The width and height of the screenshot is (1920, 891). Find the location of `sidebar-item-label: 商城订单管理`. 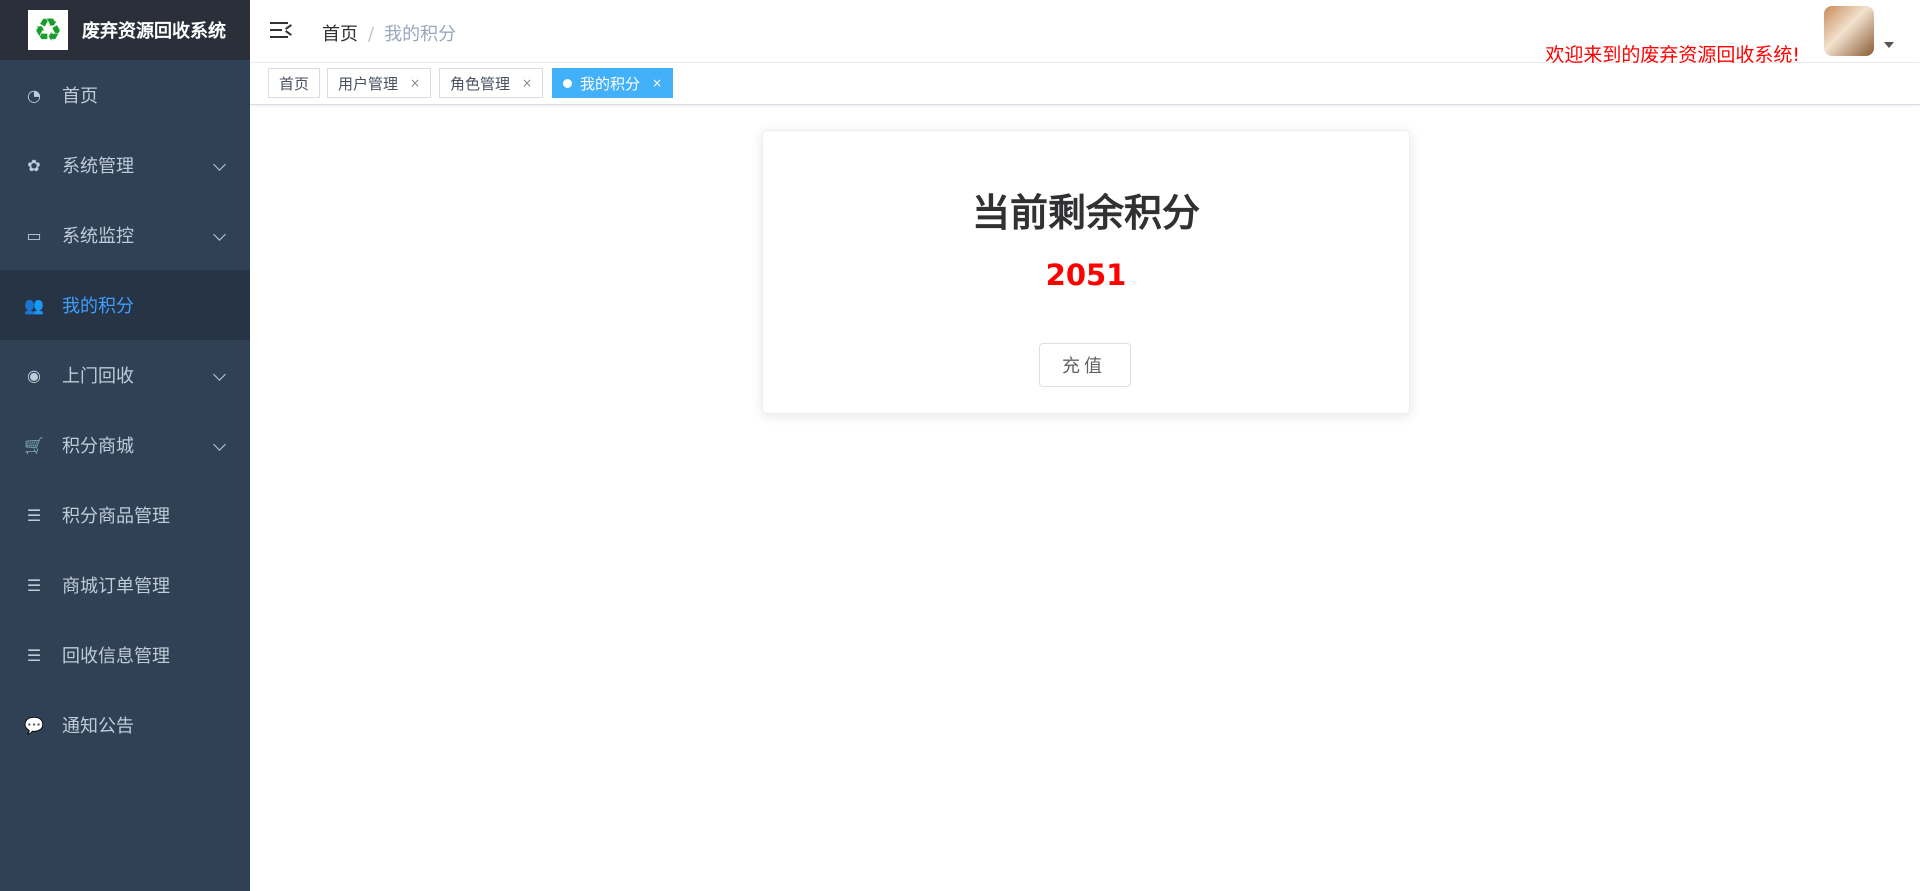

sidebar-item-label: 商城订单管理 is located at coordinates (116, 586).